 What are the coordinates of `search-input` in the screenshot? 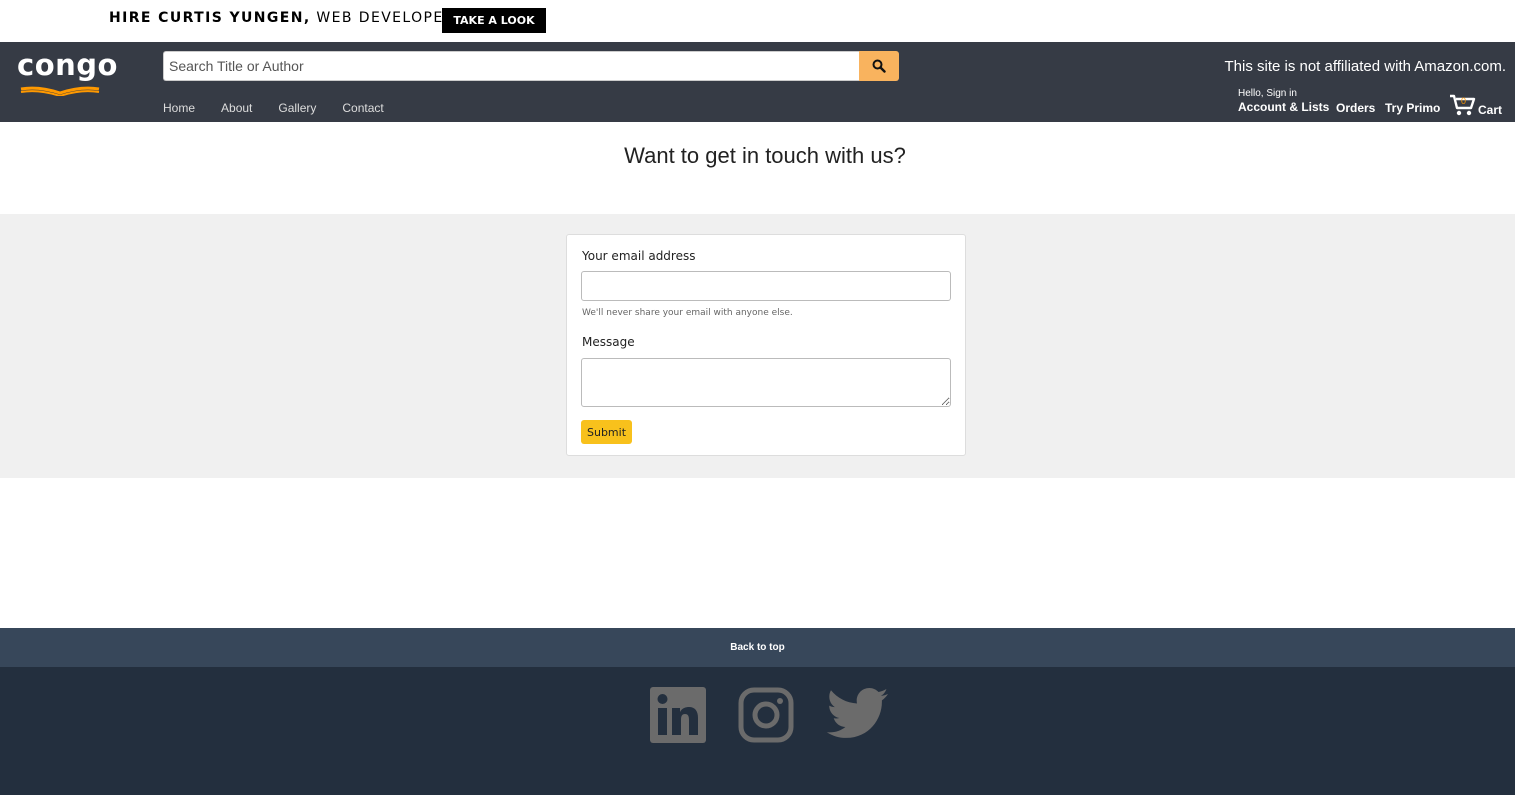 It's located at (511, 66).